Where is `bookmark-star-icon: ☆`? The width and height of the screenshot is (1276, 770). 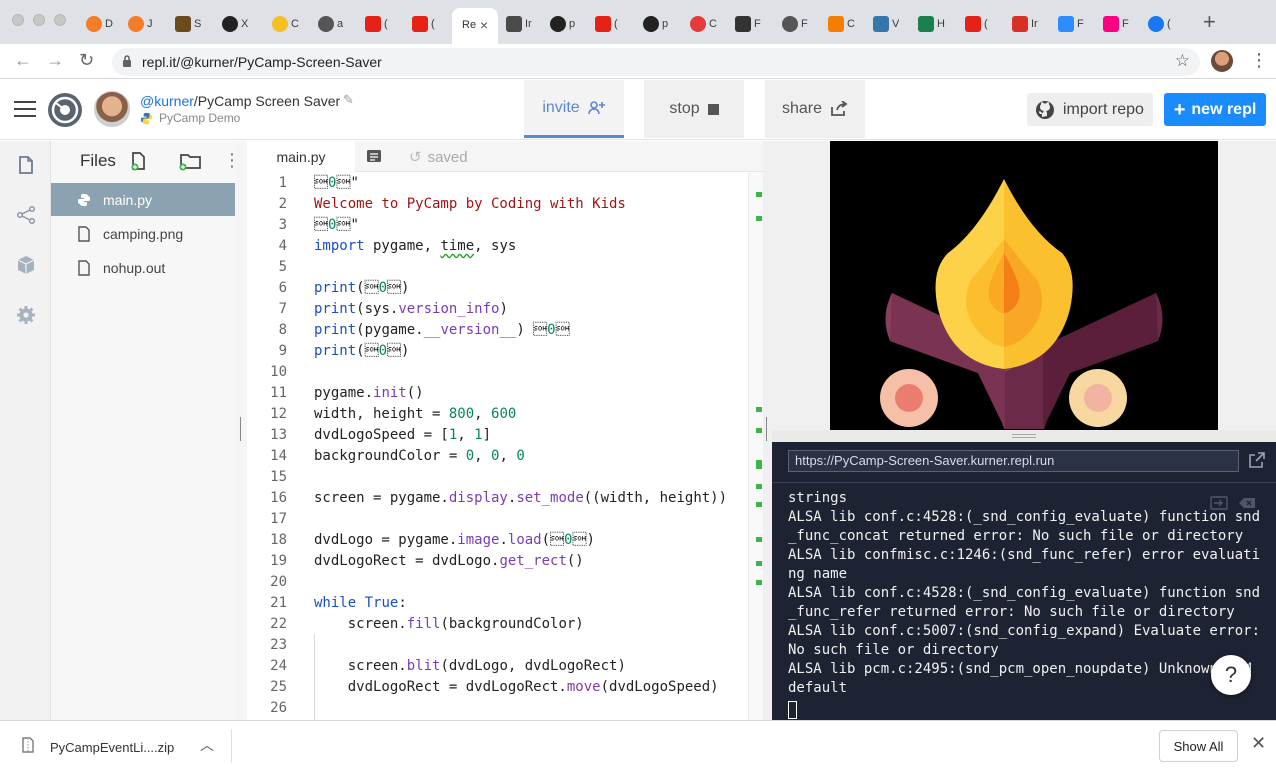 bookmark-star-icon: ☆ is located at coordinates (1182, 61).